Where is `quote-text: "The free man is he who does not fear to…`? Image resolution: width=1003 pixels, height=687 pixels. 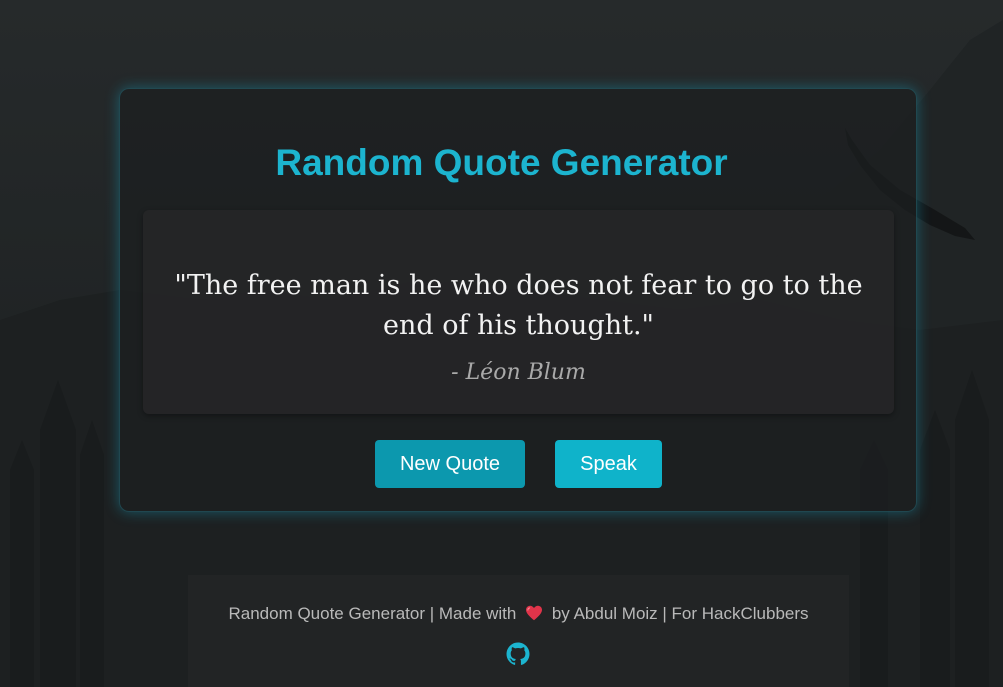
quote-text: "The free man is he who does not fear to… is located at coordinates (518, 305).